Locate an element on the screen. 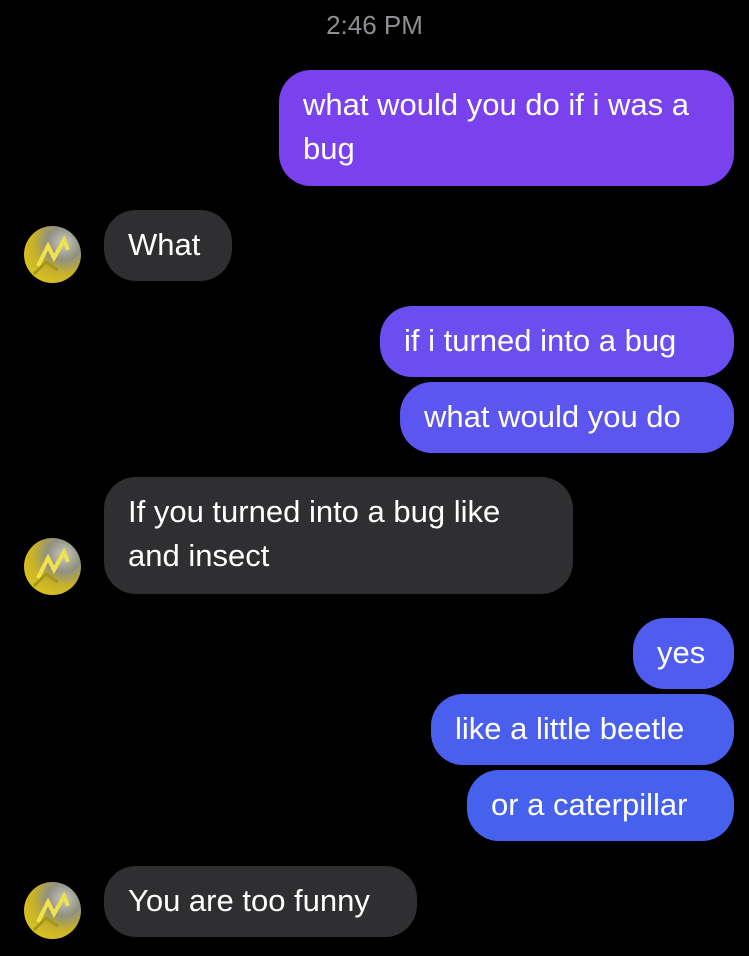 This screenshot has width=749, height=956. outgoing-message-bubble: like a little beetle is located at coordinates (582, 729).